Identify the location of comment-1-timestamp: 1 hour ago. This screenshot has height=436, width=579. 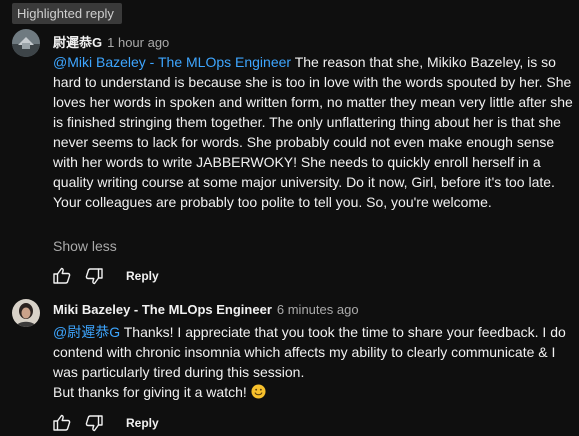
(138, 42).